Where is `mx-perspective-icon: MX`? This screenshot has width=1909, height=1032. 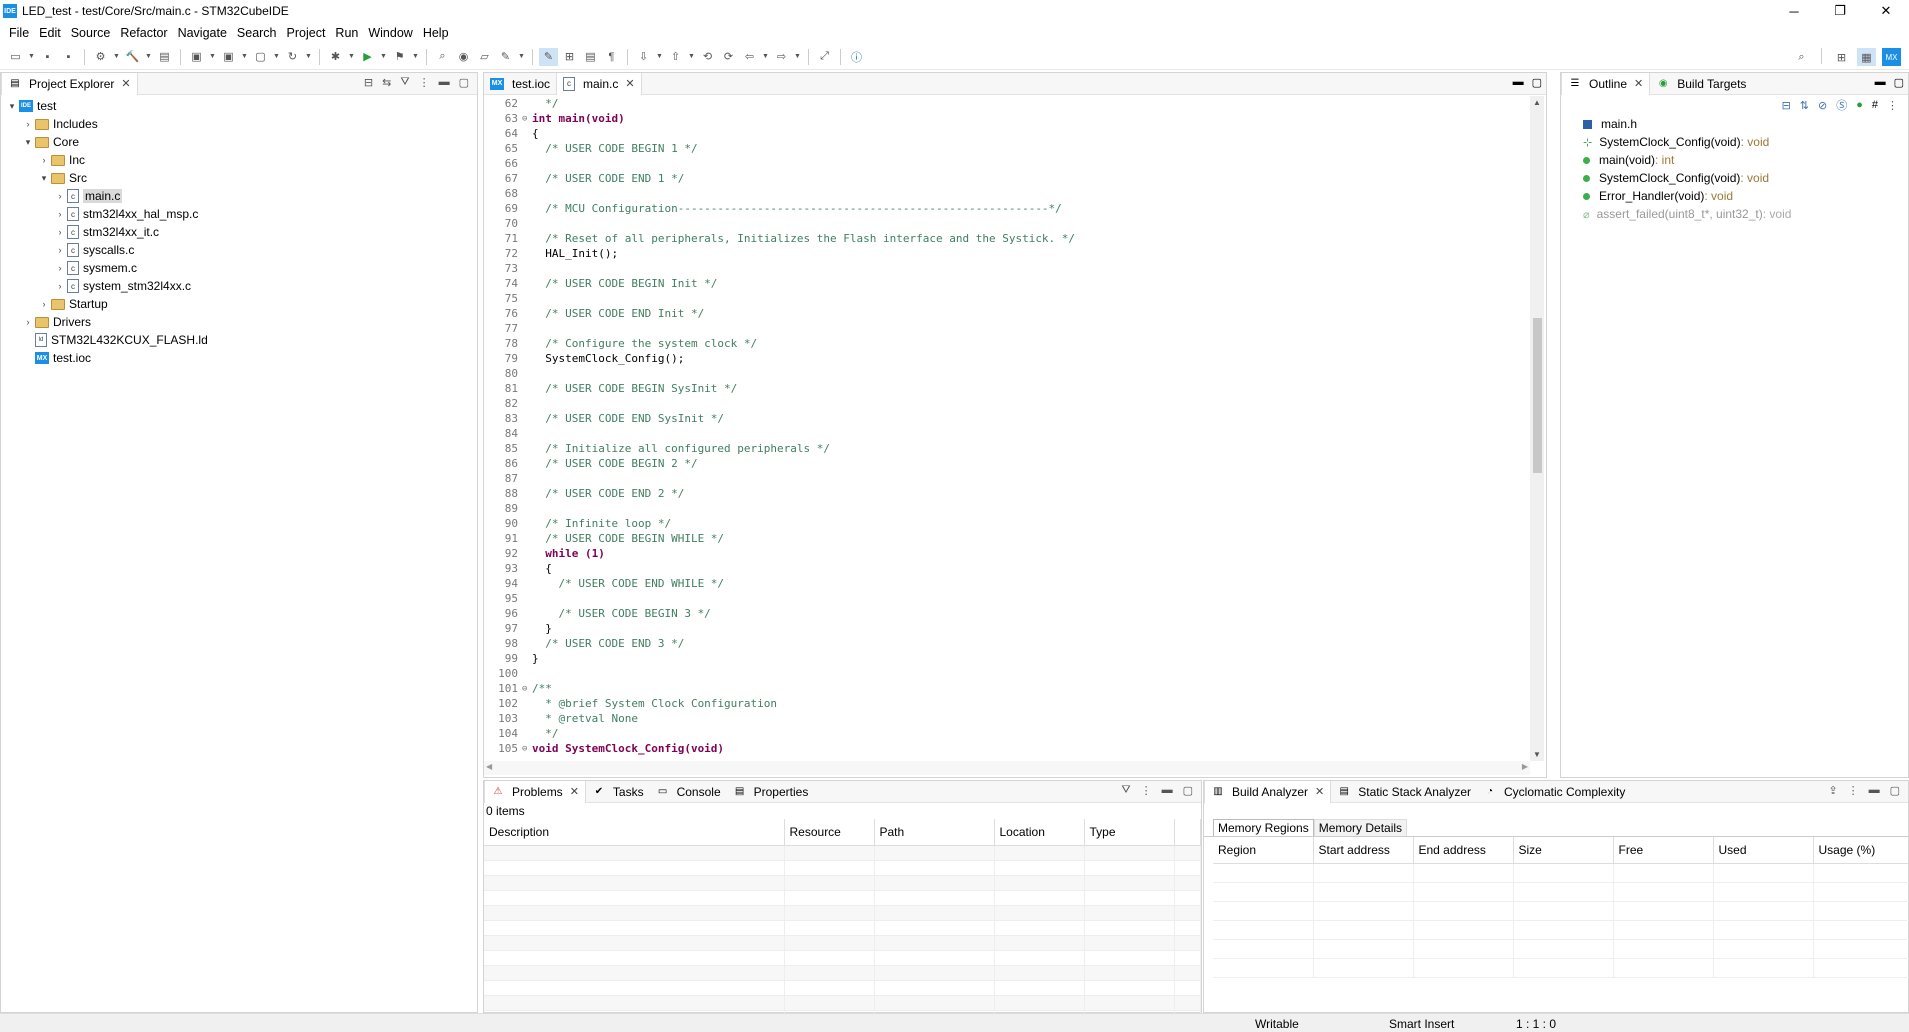
mx-perspective-icon: MX is located at coordinates (1891, 57).